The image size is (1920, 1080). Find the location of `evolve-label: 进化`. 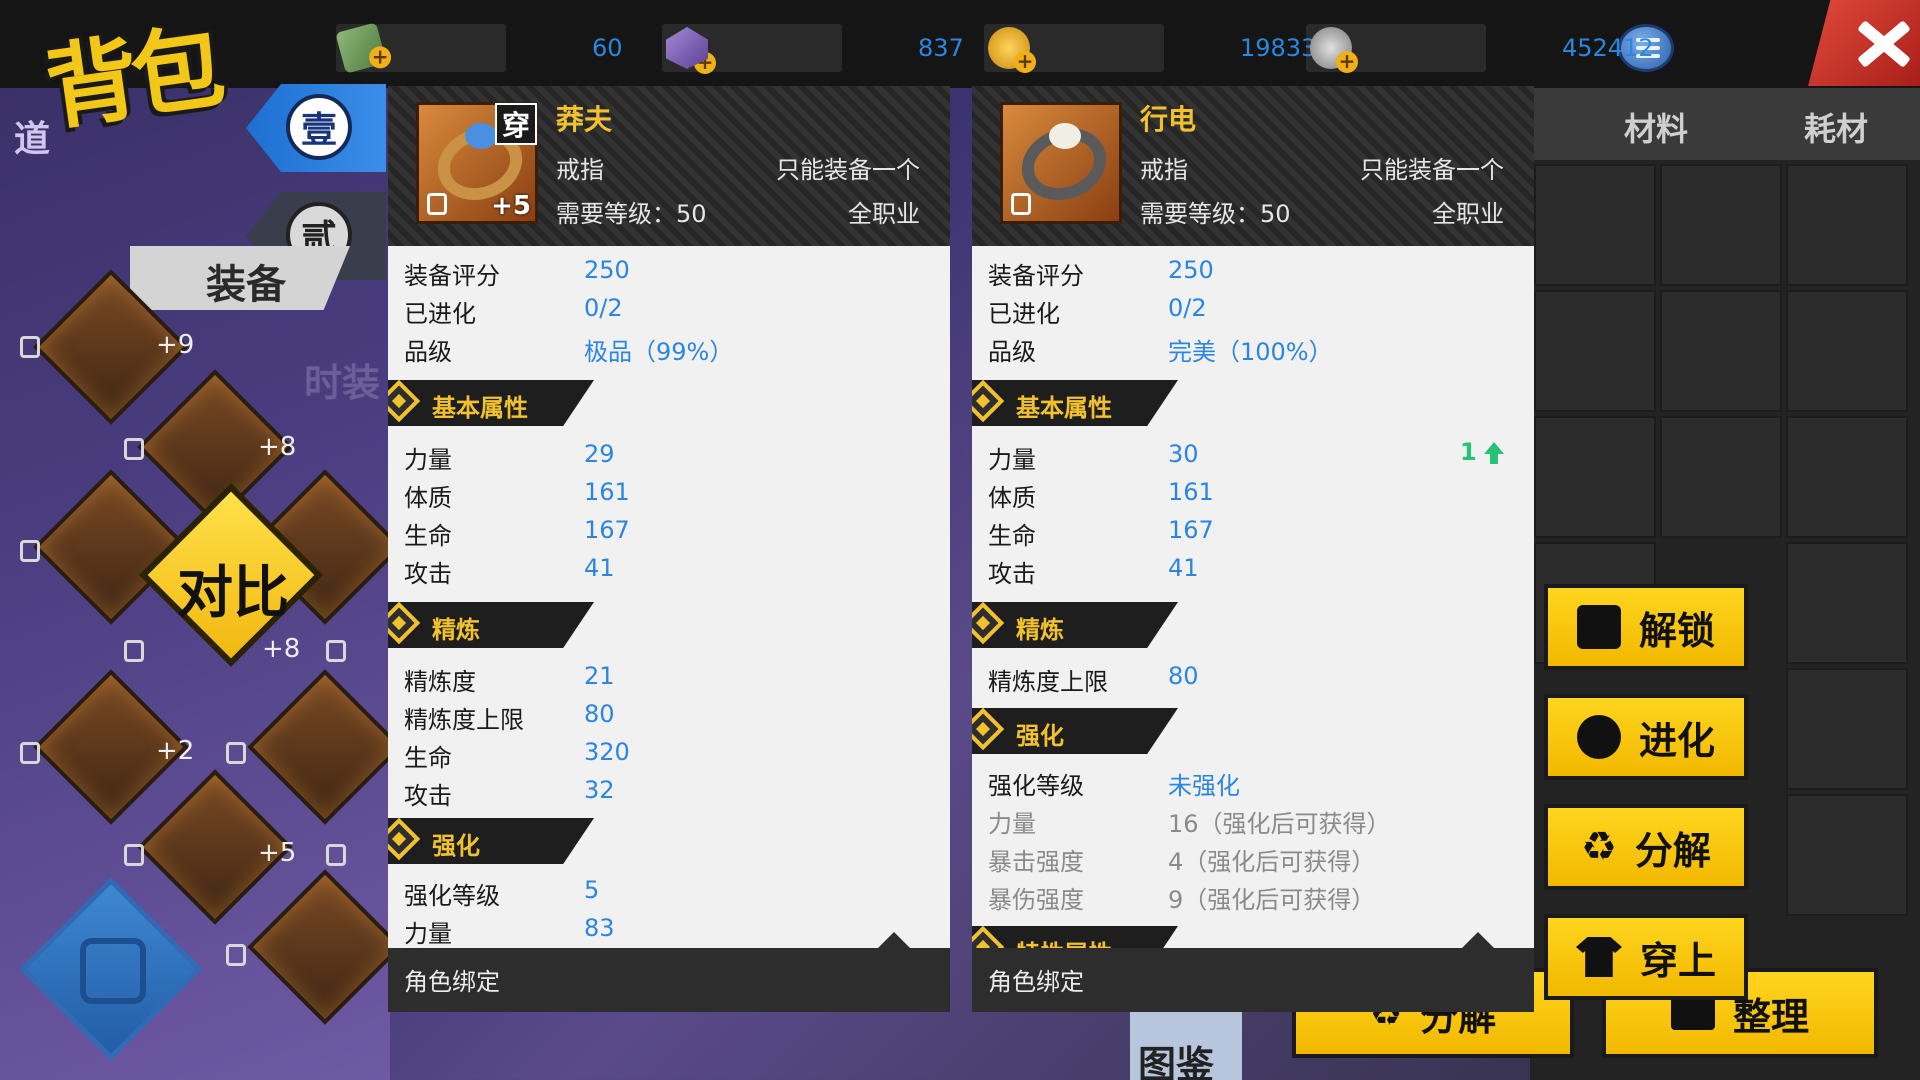

evolve-label: 进化 is located at coordinates (1676, 740).